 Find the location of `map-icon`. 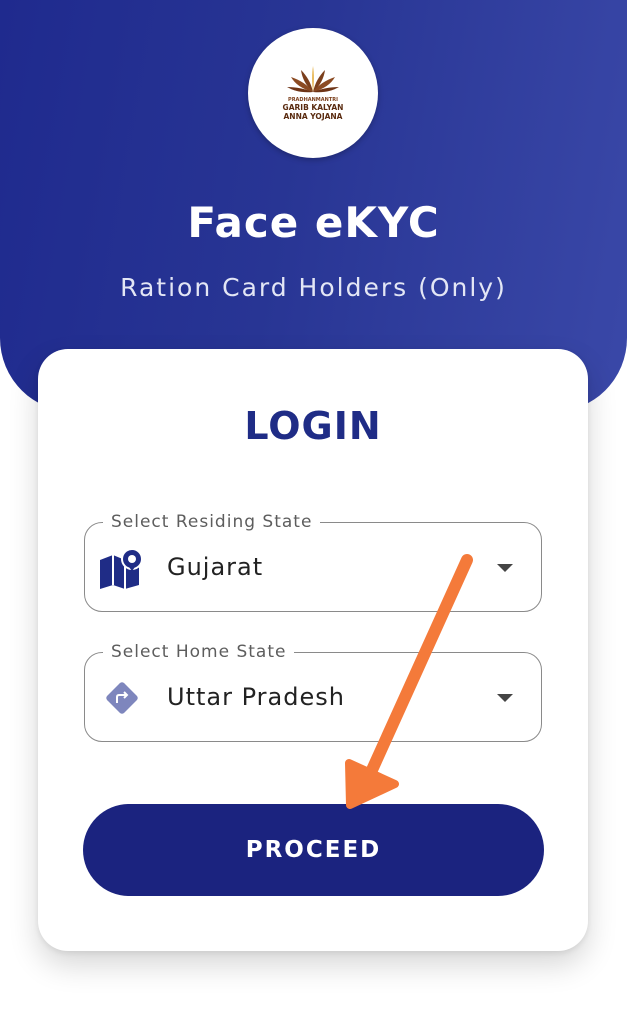

map-icon is located at coordinates (122, 568).